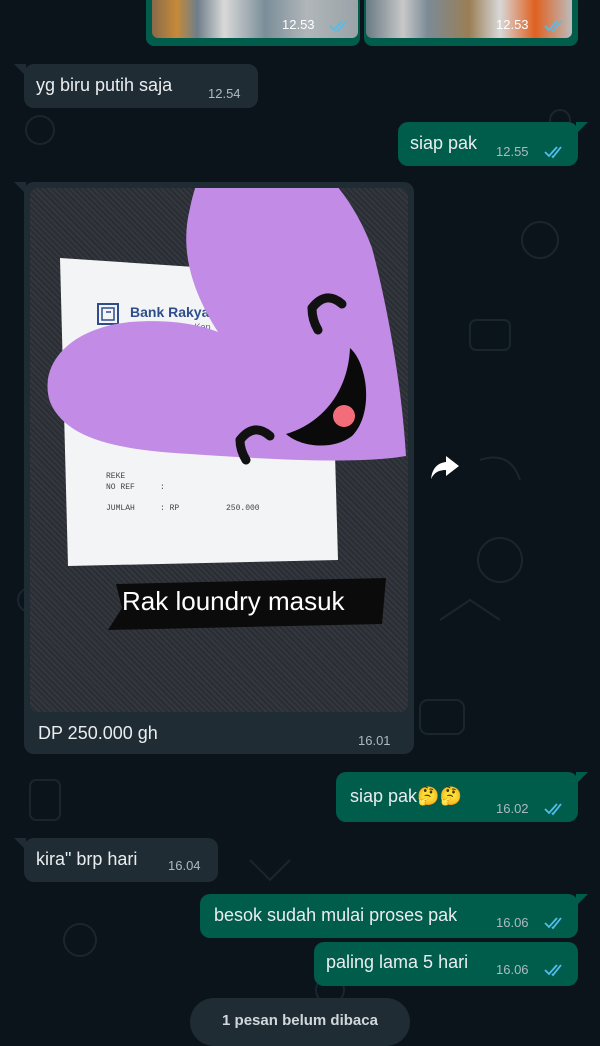 This screenshot has height=1046, width=600. I want to click on message-time: 16.04, so click(184, 865).